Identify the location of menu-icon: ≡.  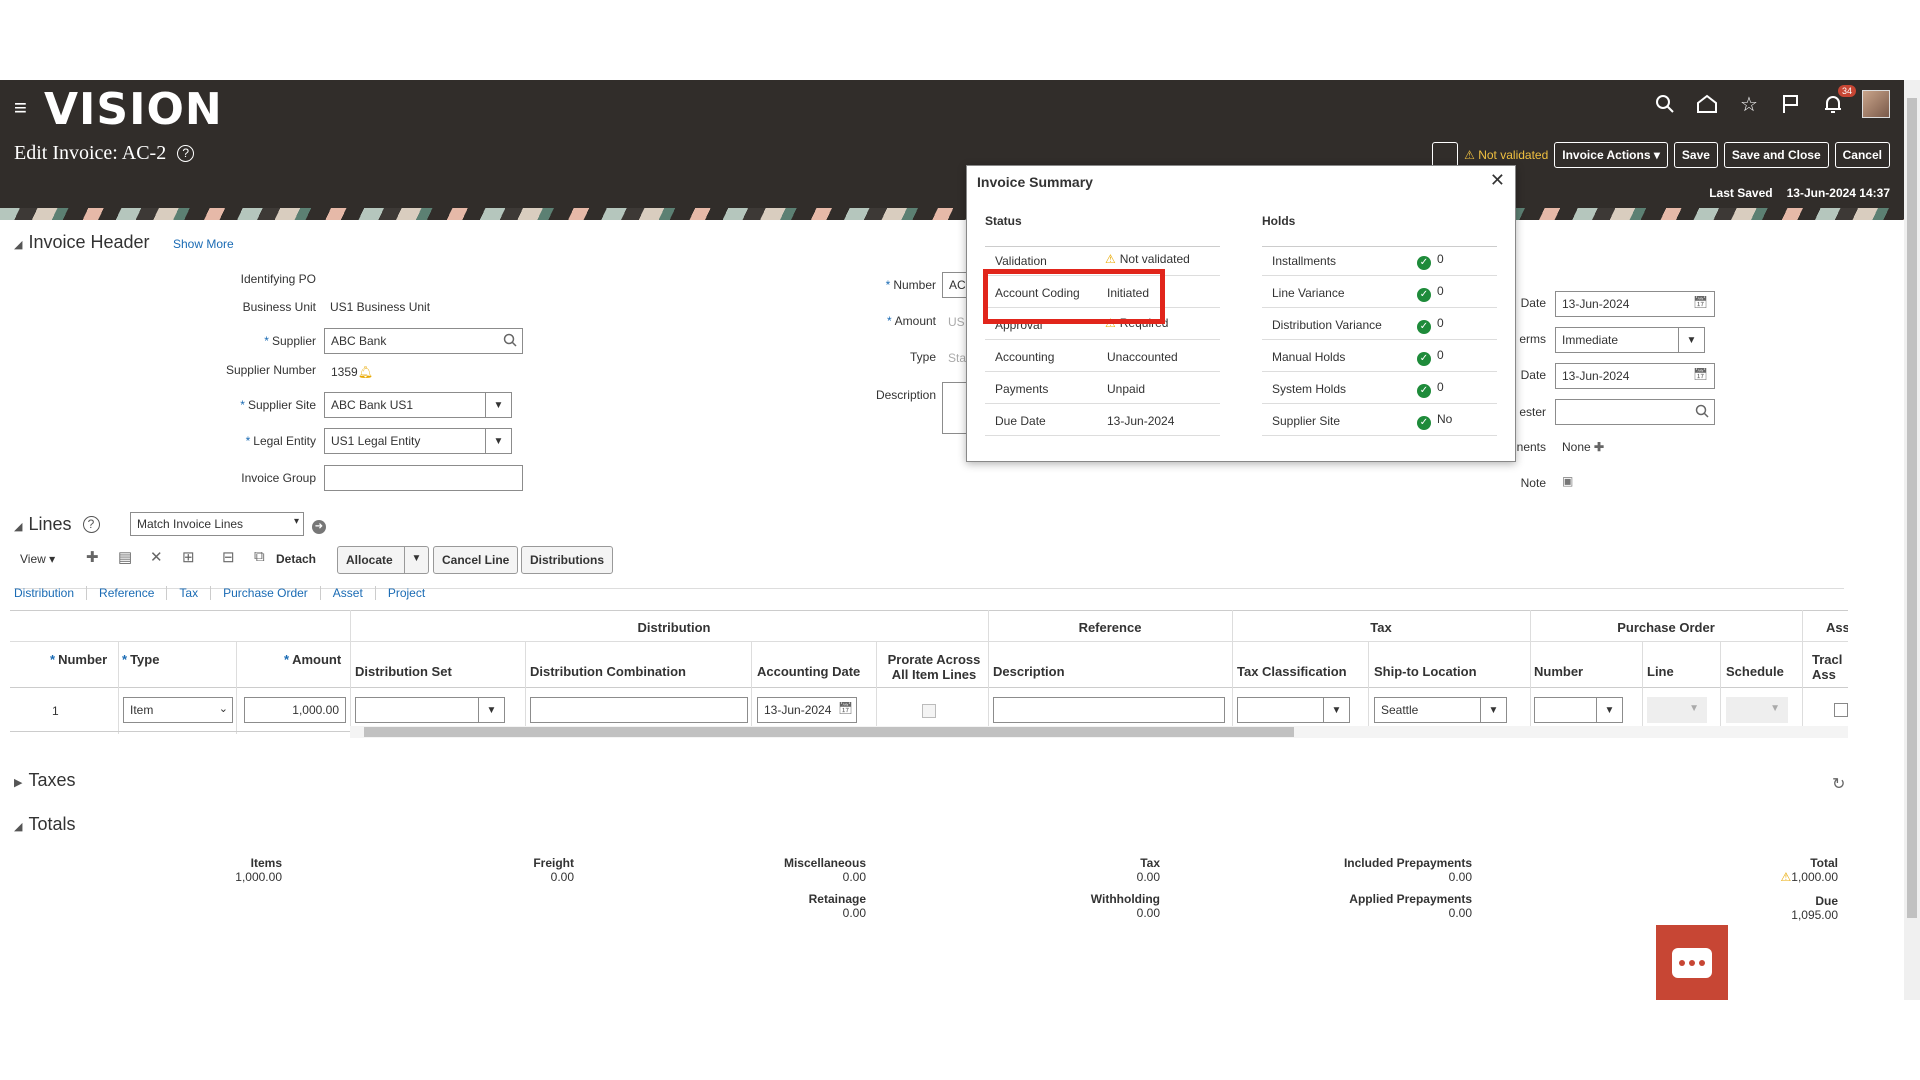
(24, 108).